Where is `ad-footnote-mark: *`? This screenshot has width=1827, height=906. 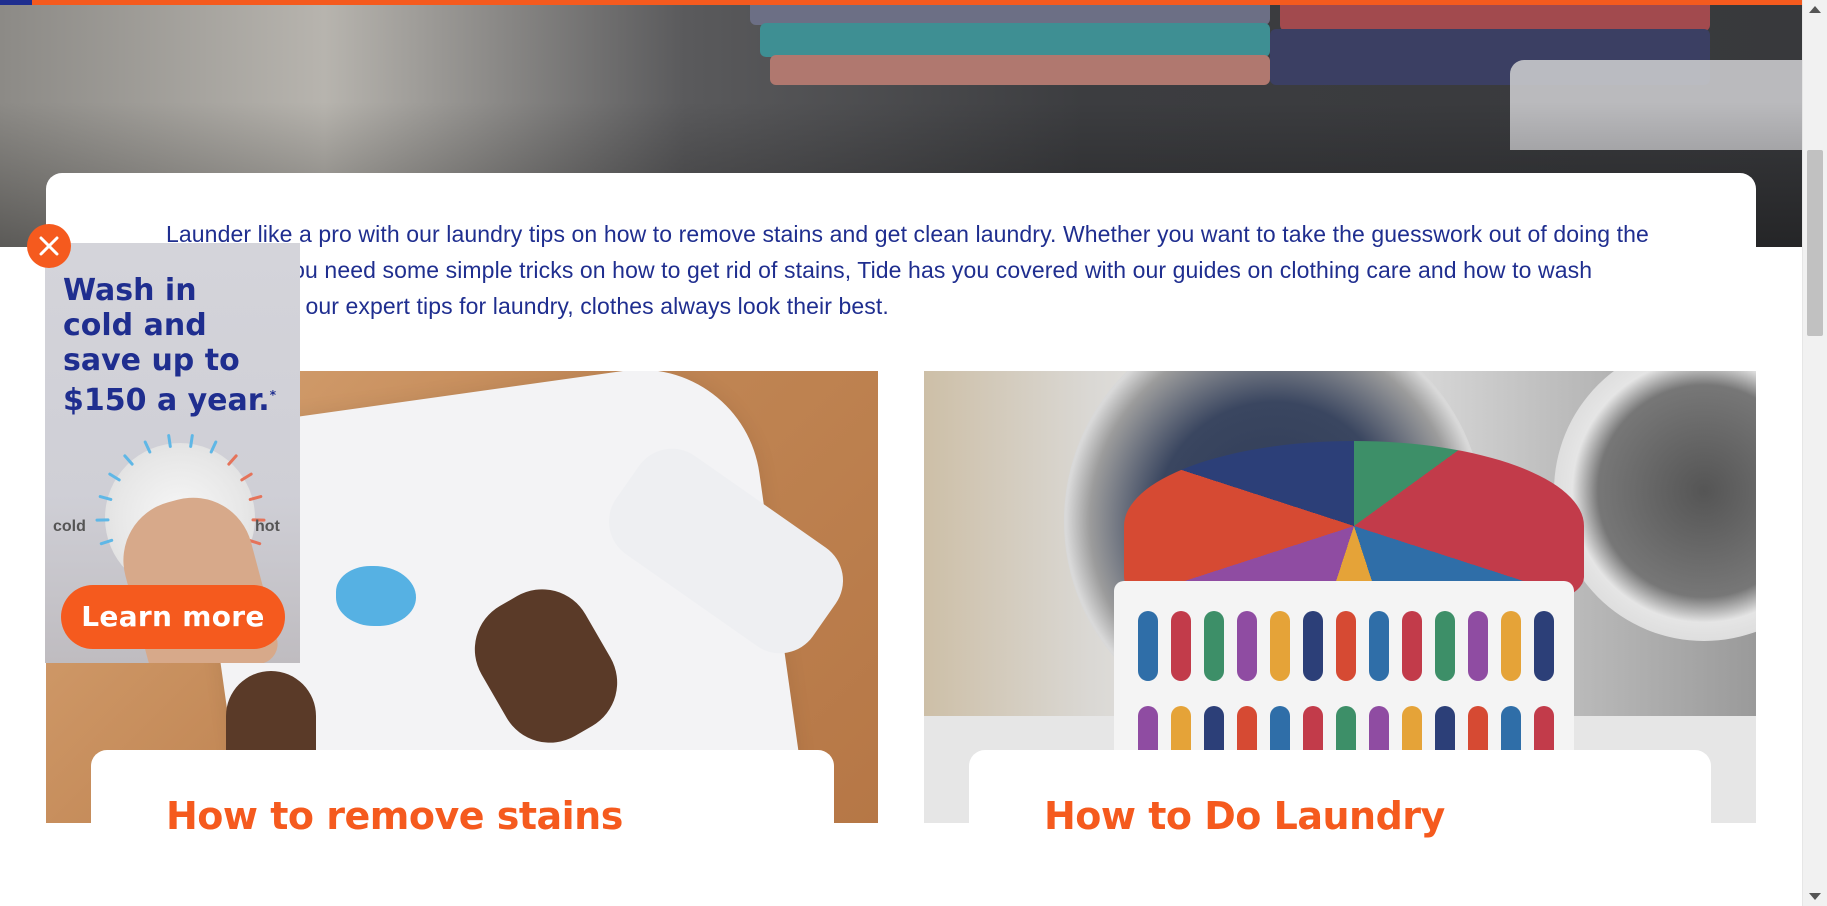
ad-footnote-mark: * is located at coordinates (272, 395).